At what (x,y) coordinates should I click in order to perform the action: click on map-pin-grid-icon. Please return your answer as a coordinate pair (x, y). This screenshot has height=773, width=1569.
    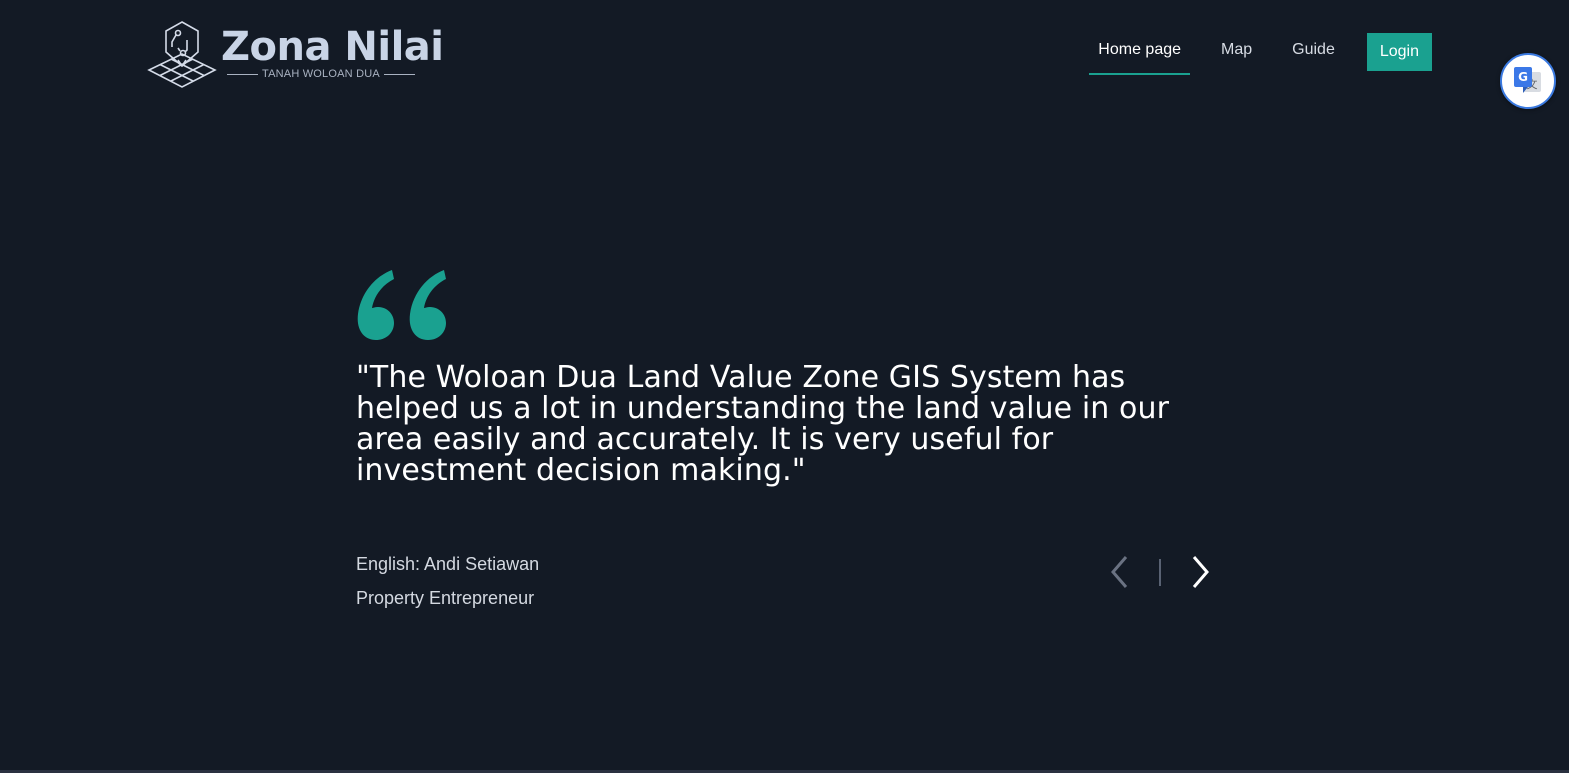
    Looking at the image, I should click on (182, 54).